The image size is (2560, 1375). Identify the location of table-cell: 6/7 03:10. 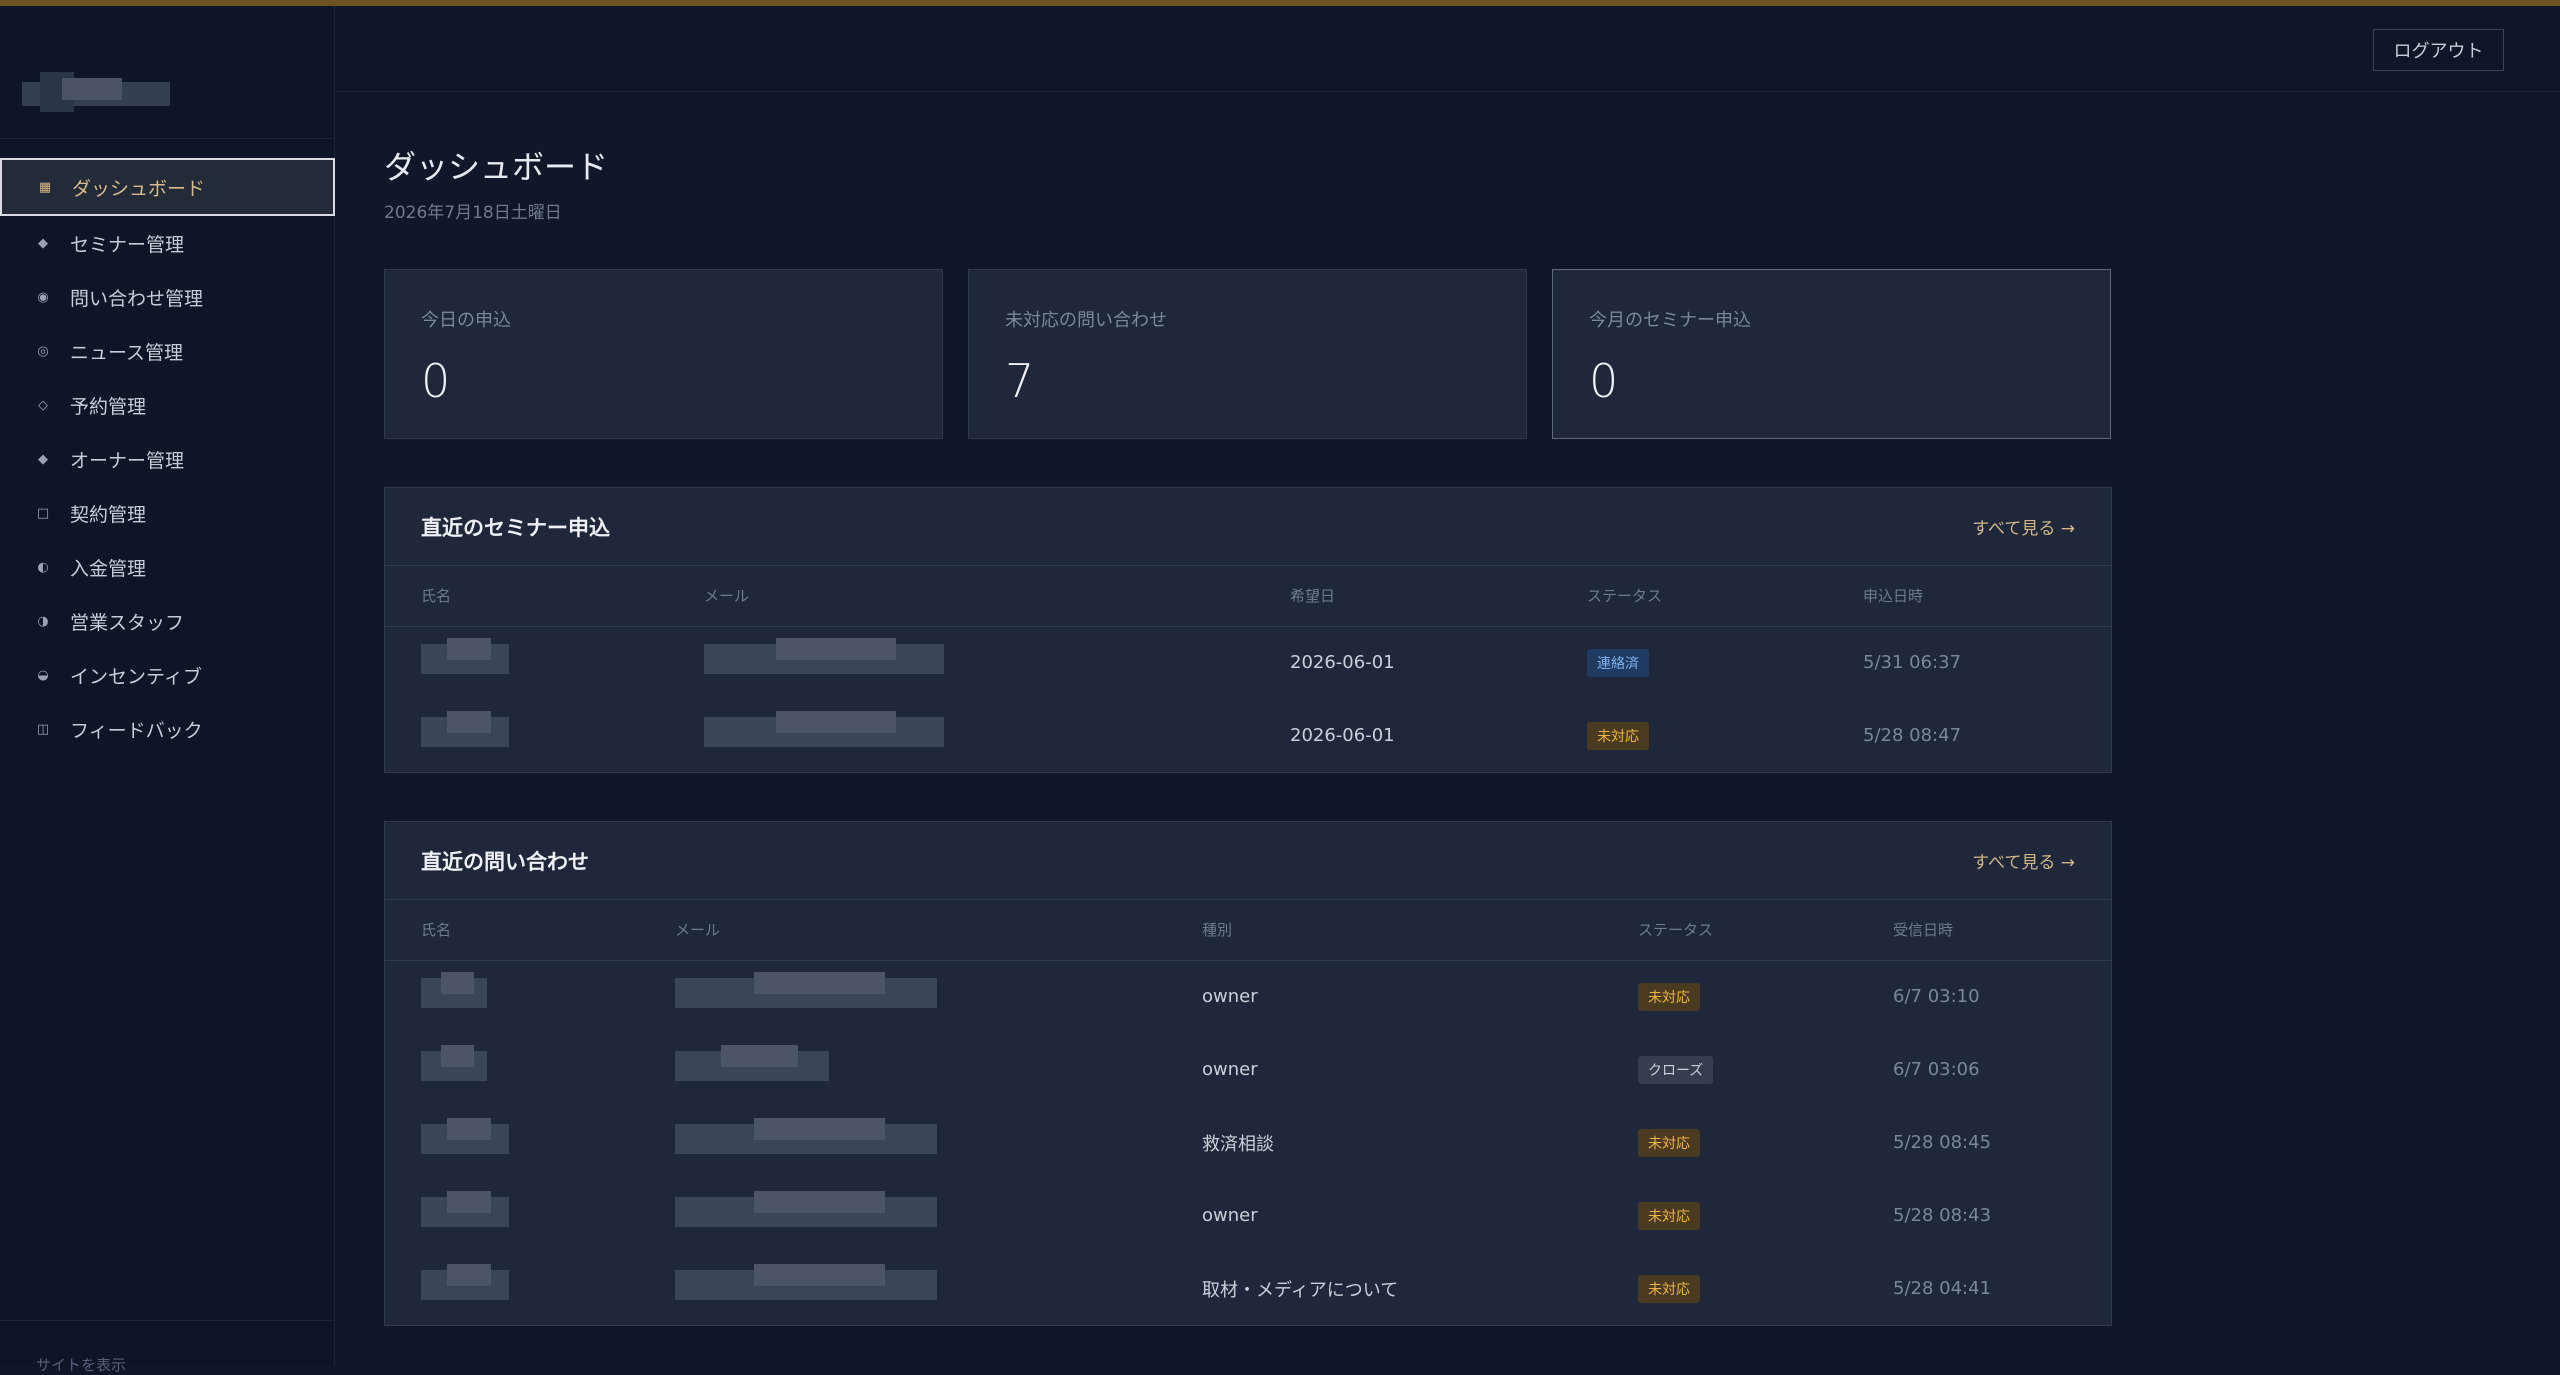
(1936, 997).